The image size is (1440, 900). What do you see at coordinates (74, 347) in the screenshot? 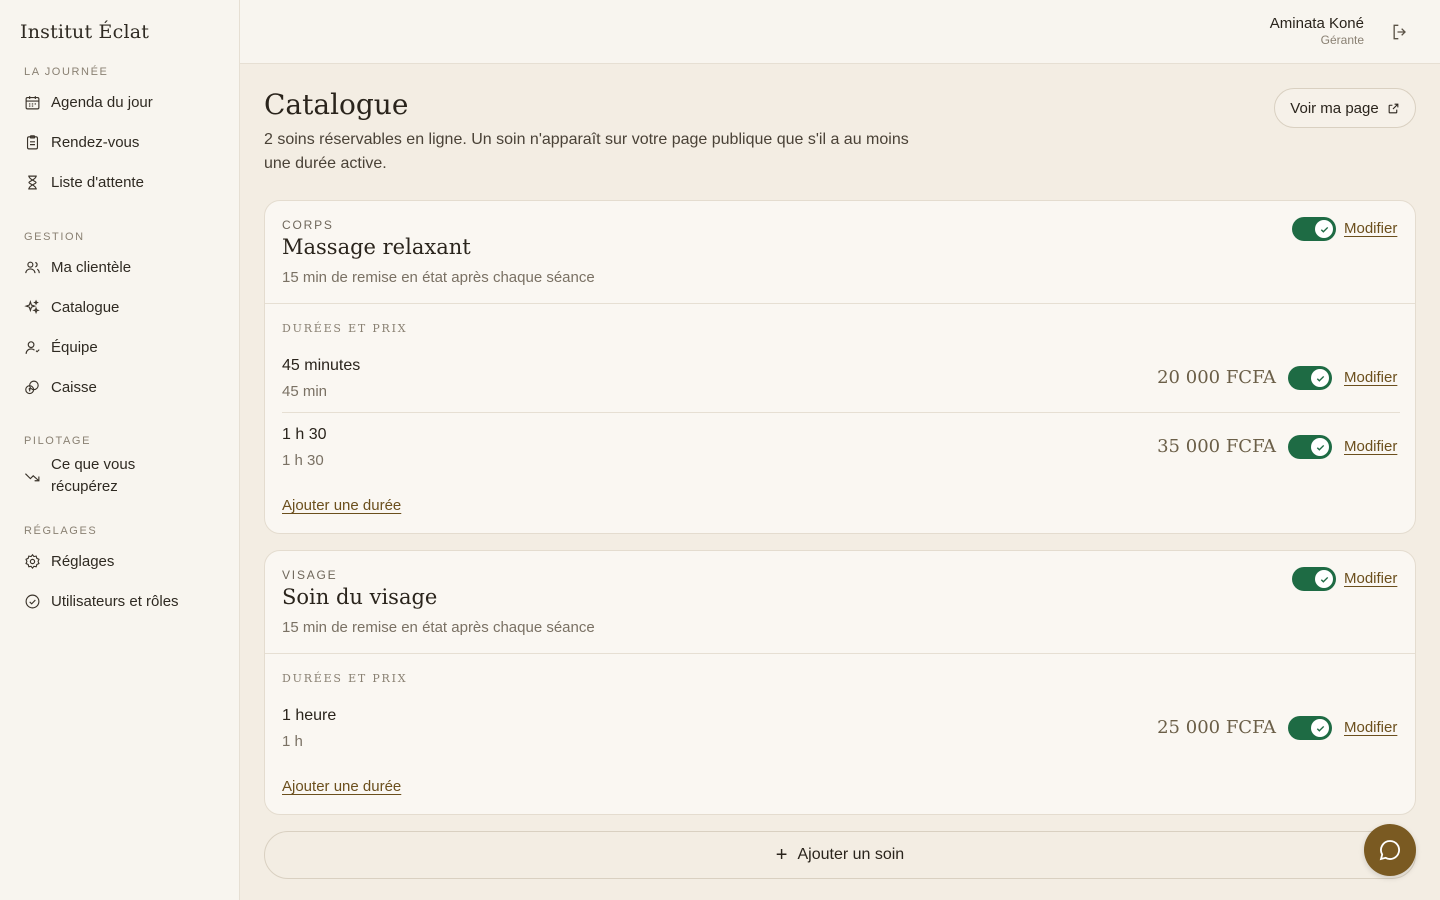
I see `sidebar-item-label: Équipe` at bounding box center [74, 347].